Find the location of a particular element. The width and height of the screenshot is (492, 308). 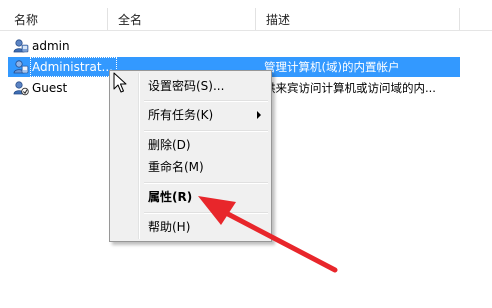

column-header-name: 名称 is located at coordinates (56, 19).